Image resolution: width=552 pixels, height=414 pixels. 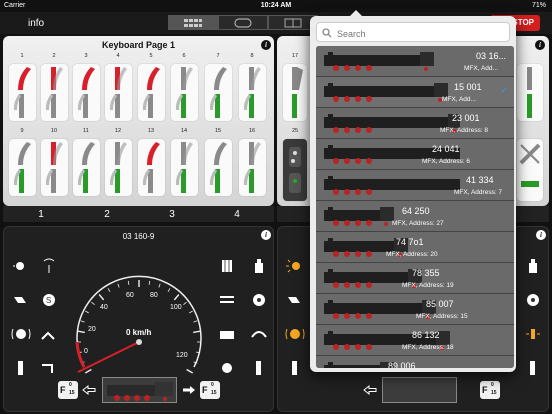 I want to click on locomotive-list-item: 86 132 MFX, Address: 18, so click(x=415, y=340).